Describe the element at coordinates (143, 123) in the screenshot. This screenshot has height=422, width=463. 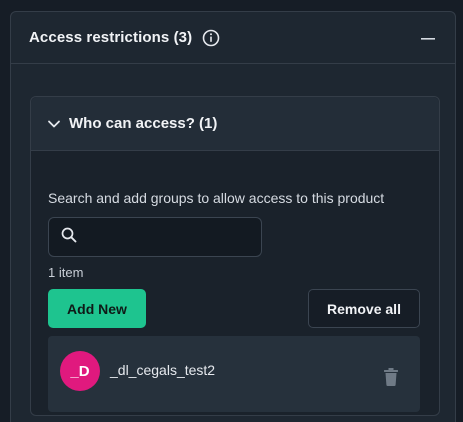
I see `section-title: Who can access? (1)` at that location.